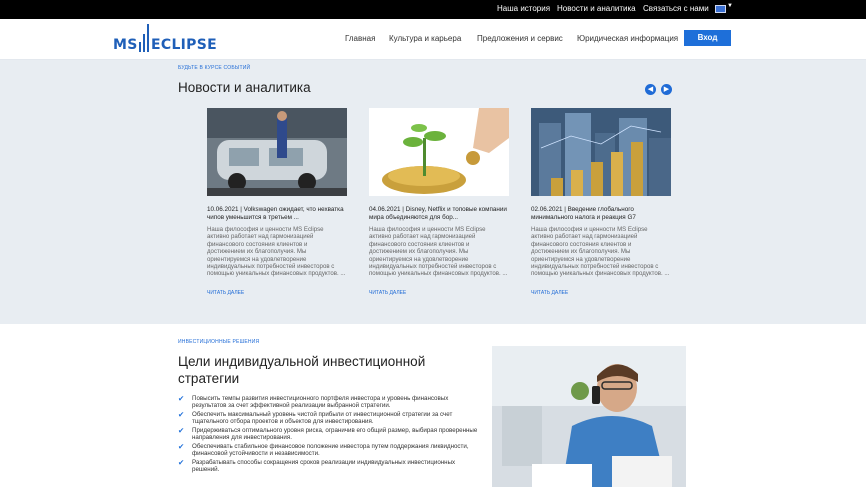 The image size is (866, 487). Describe the element at coordinates (523, 8) in the screenshot. I see `top-link-history: Наша история` at that location.